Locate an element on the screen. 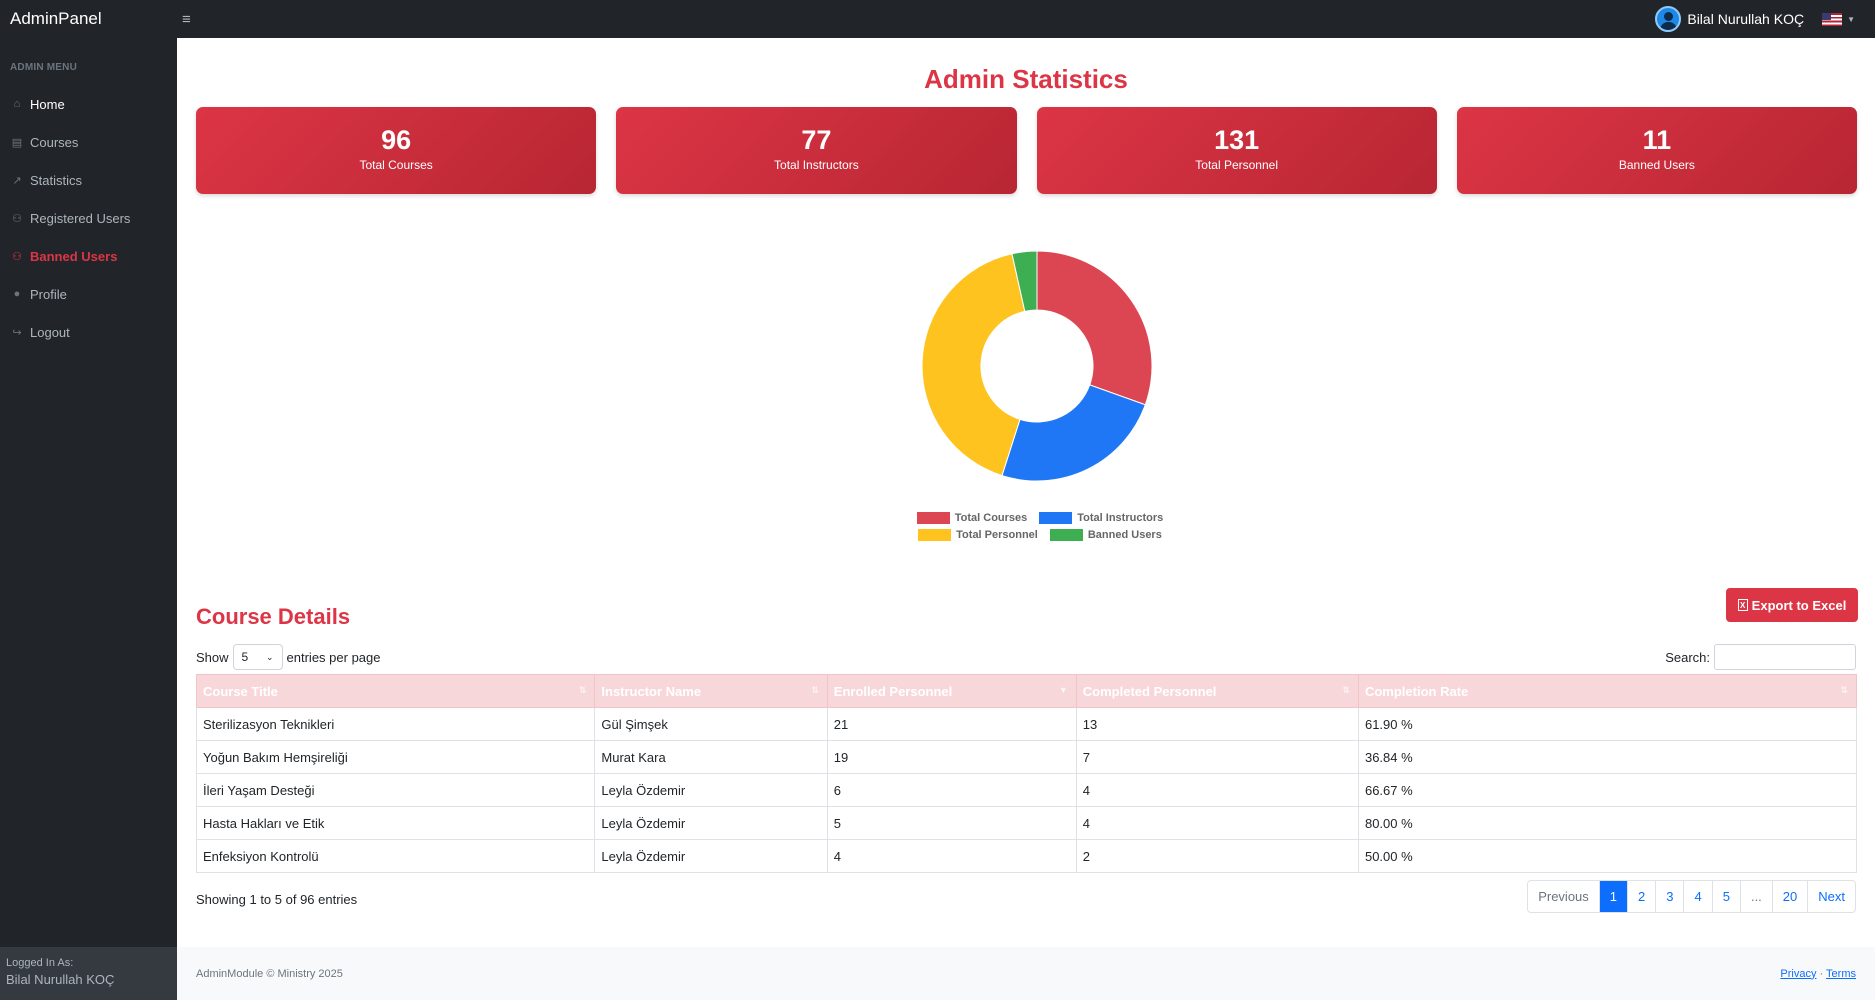 The height and width of the screenshot is (1000, 1875). privacy-link: Privacy is located at coordinates (1798, 974).